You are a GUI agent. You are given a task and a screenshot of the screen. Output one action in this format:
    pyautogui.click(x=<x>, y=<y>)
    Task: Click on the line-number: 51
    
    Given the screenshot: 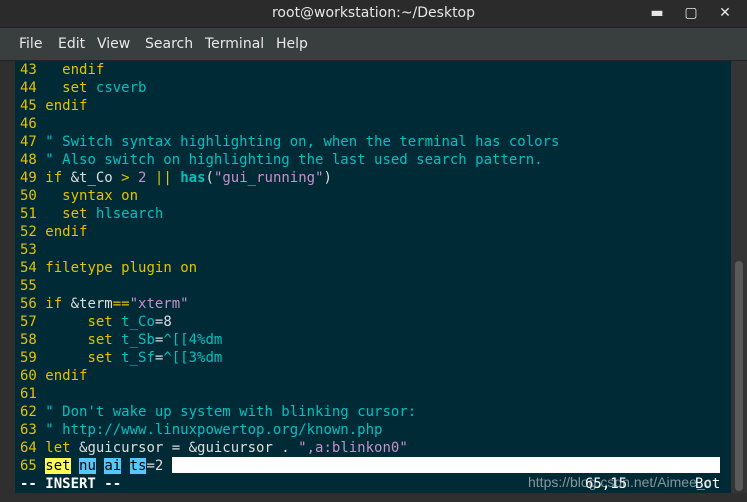 What is the action you would take?
    pyautogui.click(x=28, y=214)
    